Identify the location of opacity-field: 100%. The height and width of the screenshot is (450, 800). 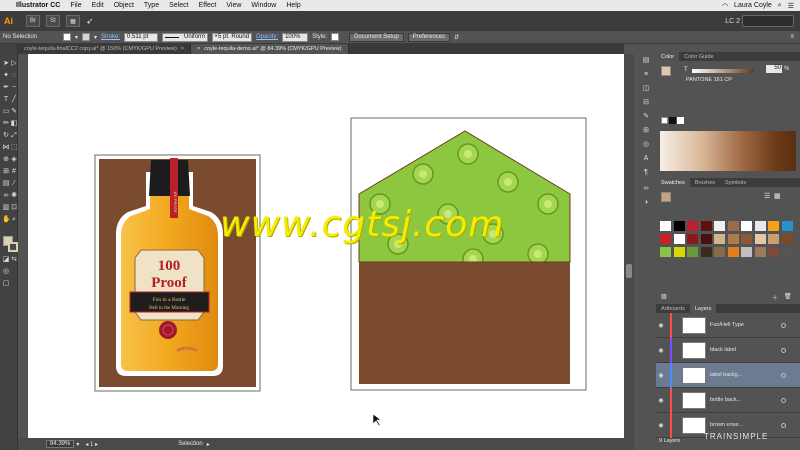
(295, 37).